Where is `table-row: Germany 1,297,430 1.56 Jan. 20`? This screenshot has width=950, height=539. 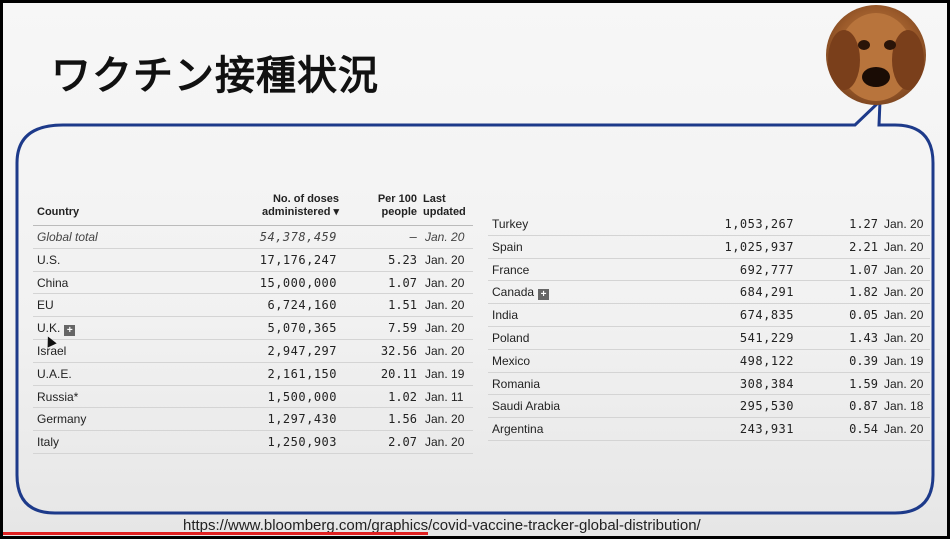
table-row: Germany 1,297,430 1.56 Jan. 20 is located at coordinates (253, 420).